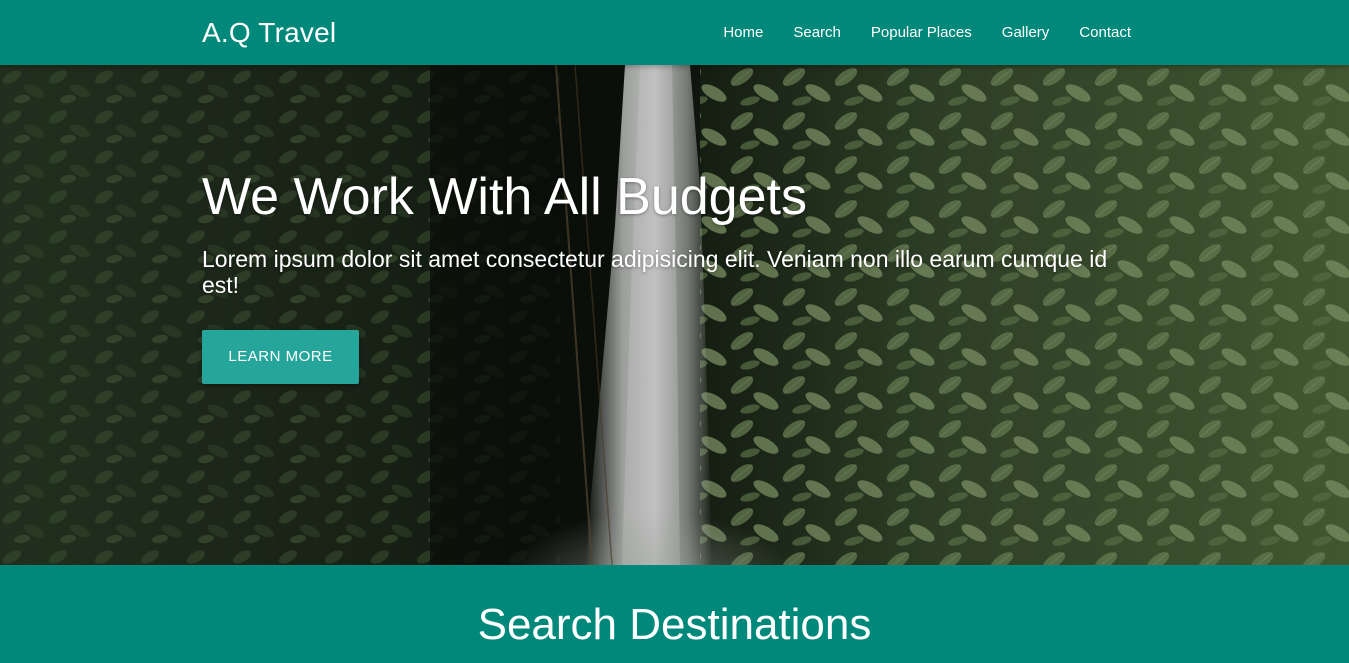 The height and width of the screenshot is (663, 1349). I want to click on search-section: Search Destinations, so click(674, 614).